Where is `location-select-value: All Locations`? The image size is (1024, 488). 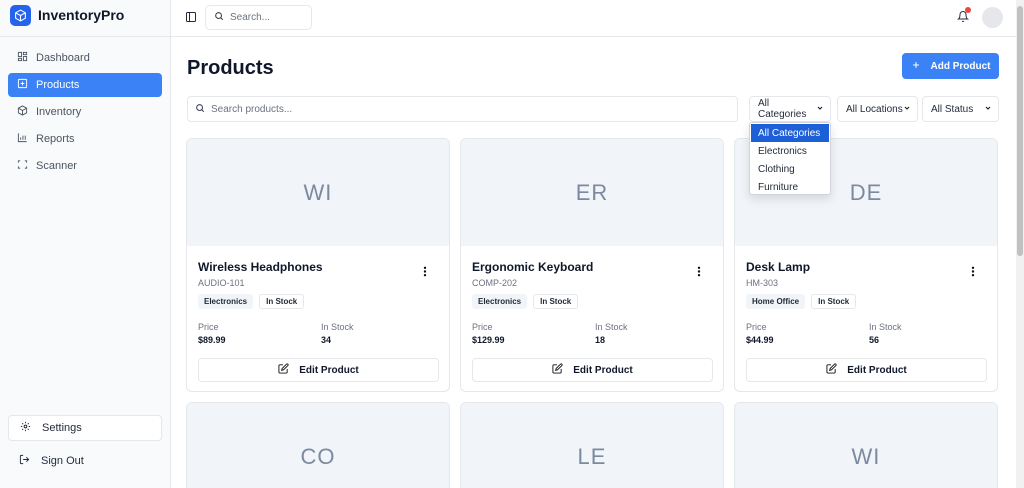 location-select-value: All Locations is located at coordinates (874, 109).